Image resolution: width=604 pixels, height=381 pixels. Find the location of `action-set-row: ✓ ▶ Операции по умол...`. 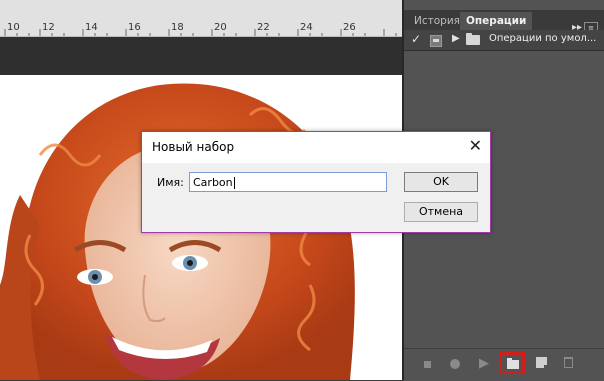

action-set-row: ✓ ▶ Операции по умол... is located at coordinates (504, 40).